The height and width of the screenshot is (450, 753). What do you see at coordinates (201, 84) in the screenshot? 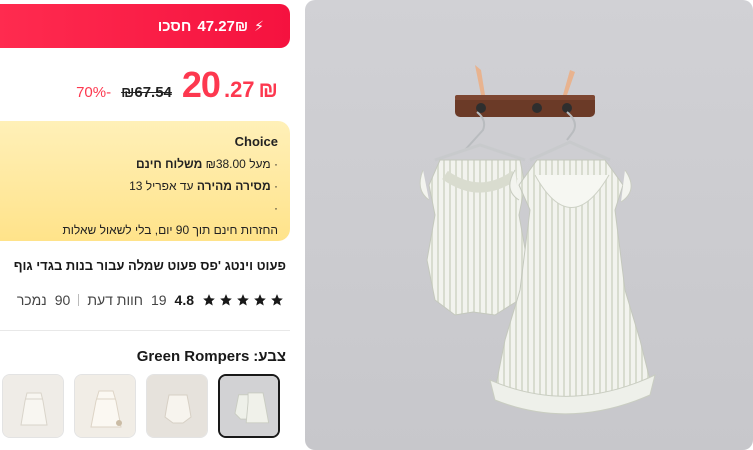
I see `price-integer: 20` at bounding box center [201, 84].